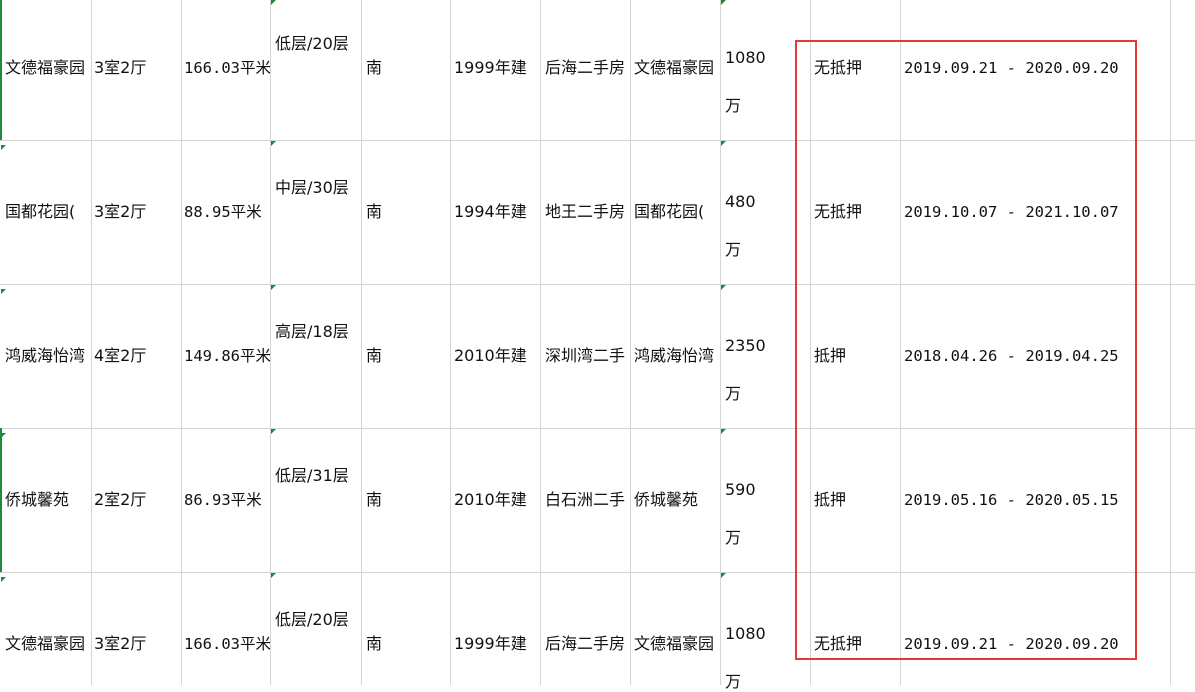 This screenshot has height=692, width=1195. Describe the element at coordinates (48, 212) in the screenshot. I see `cell-community: 国都花园(` at that location.